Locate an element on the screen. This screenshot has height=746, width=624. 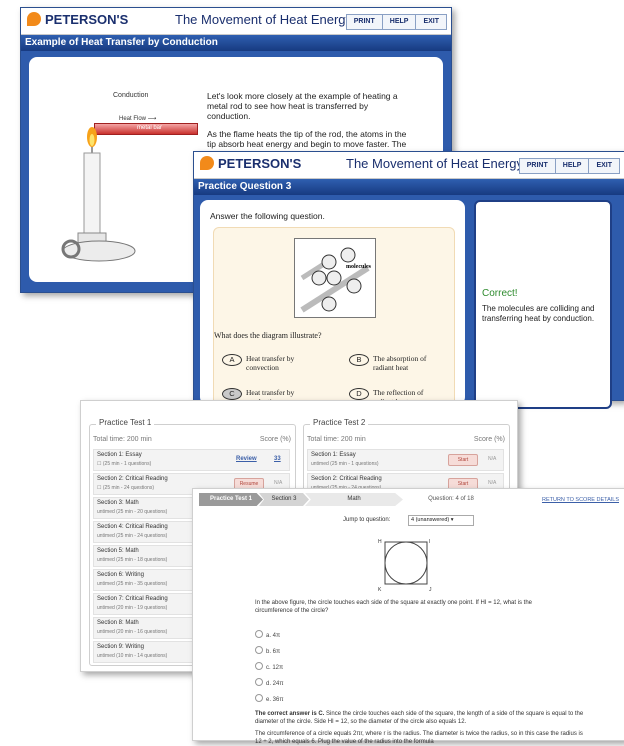
section-title: Practice Question 3 is located at coordinates (409, 187).